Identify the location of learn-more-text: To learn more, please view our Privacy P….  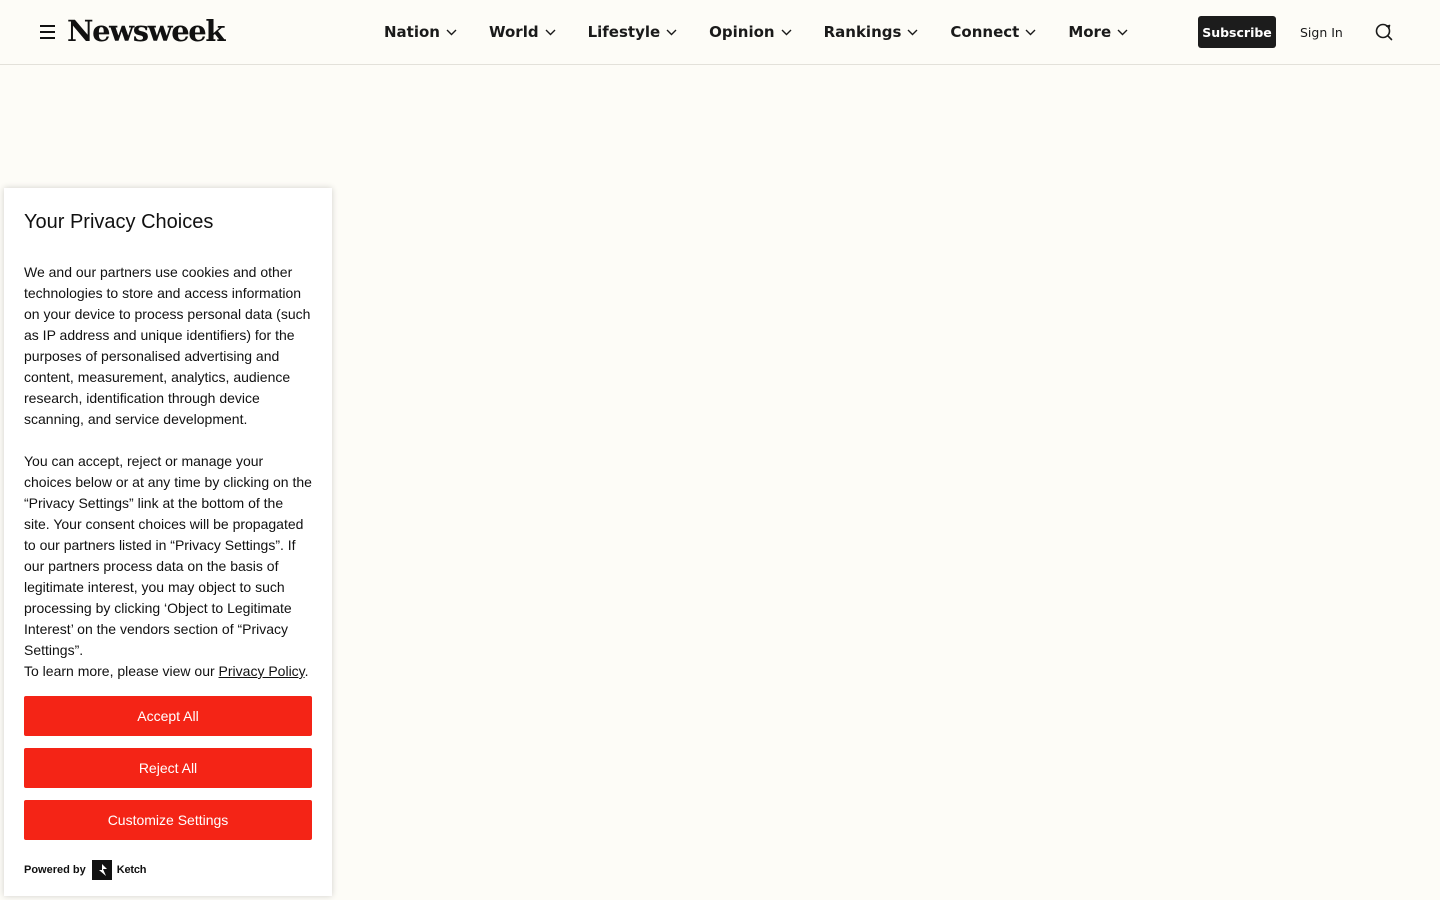
(168, 671).